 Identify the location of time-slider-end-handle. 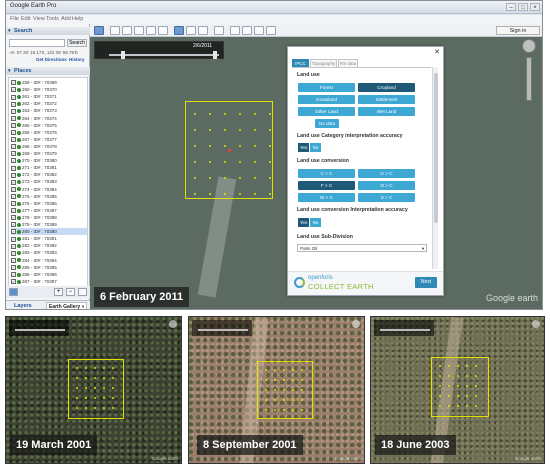
(215, 55).